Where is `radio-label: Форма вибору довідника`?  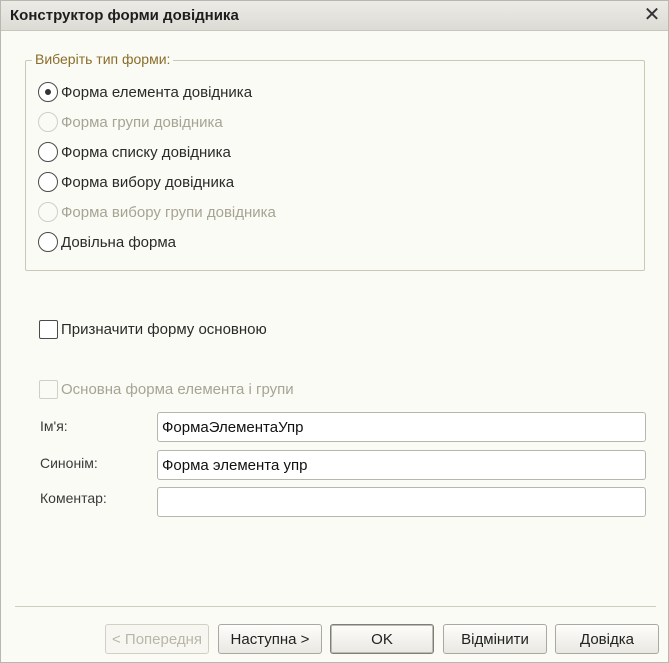
radio-label: Форма вибору довідника is located at coordinates (148, 182).